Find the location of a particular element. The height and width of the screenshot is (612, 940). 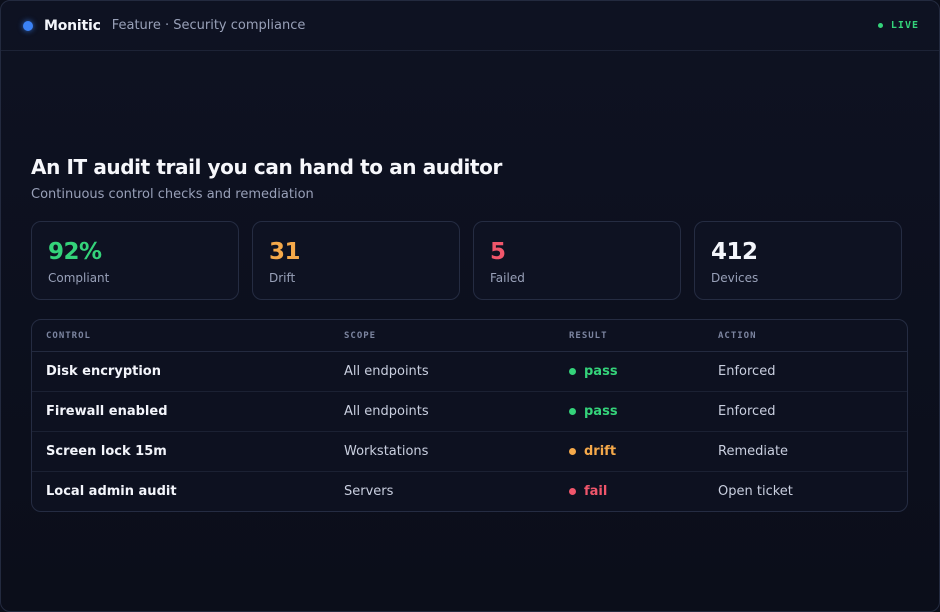

control-name: Local admin audit is located at coordinates (111, 491).